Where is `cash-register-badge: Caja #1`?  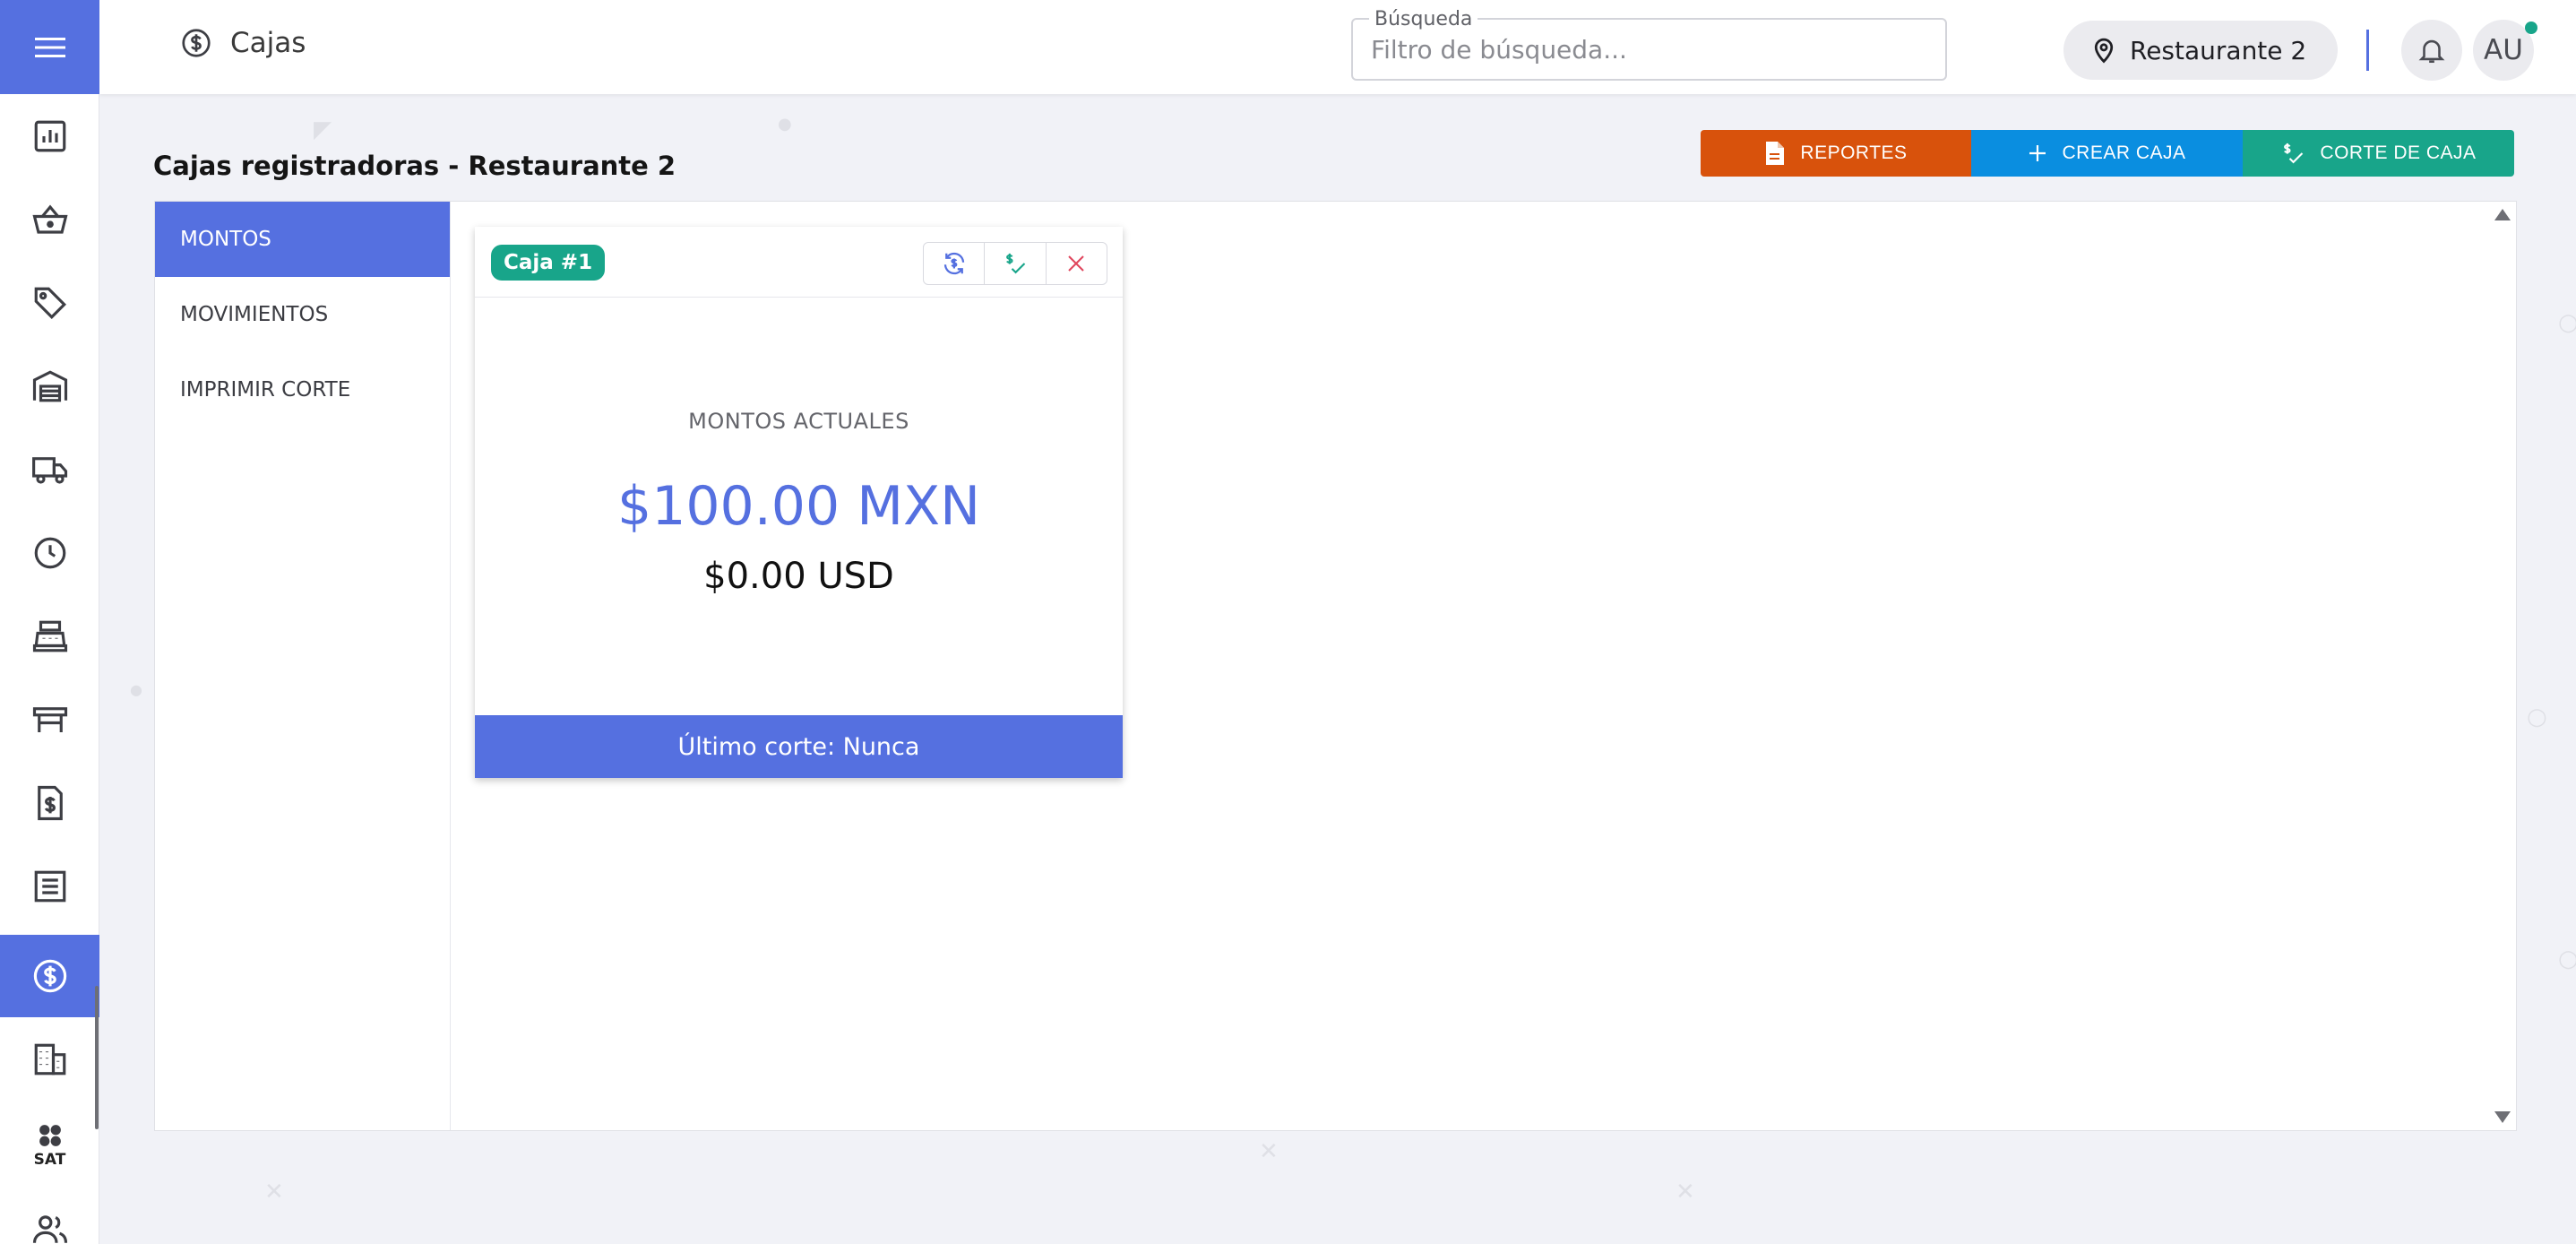 cash-register-badge: Caja #1 is located at coordinates (548, 263).